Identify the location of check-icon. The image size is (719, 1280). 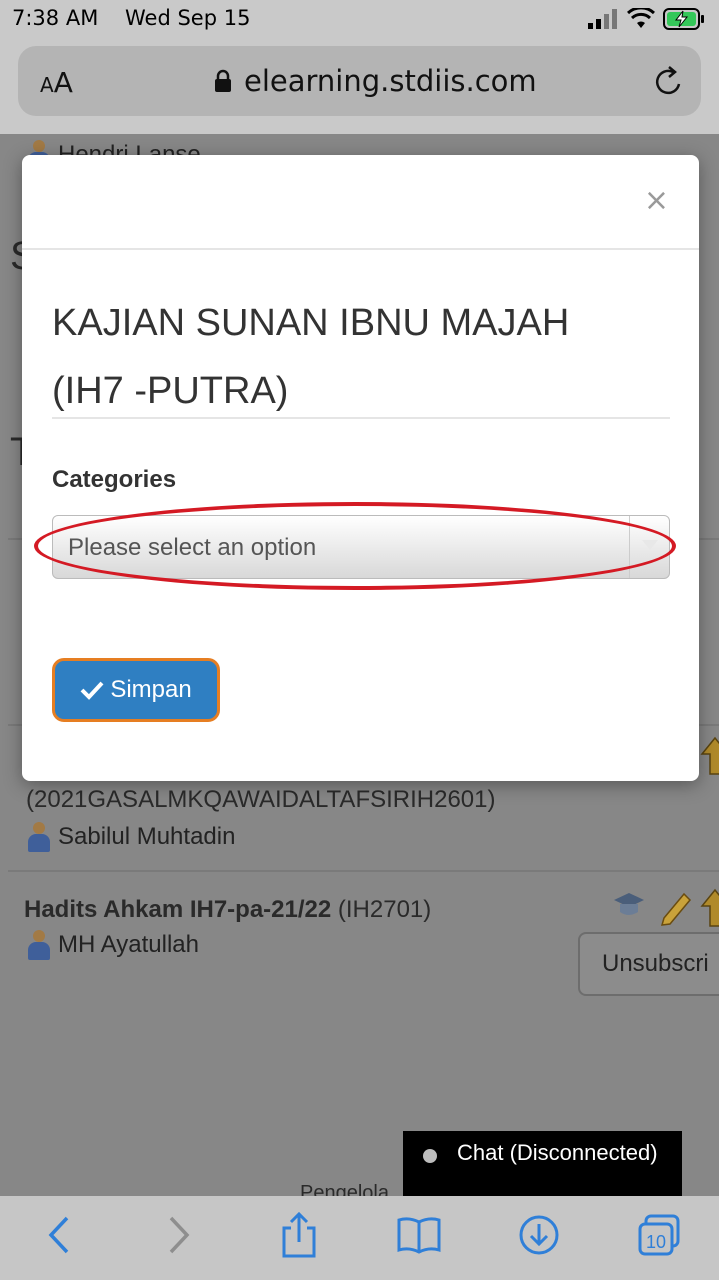
(92, 690).